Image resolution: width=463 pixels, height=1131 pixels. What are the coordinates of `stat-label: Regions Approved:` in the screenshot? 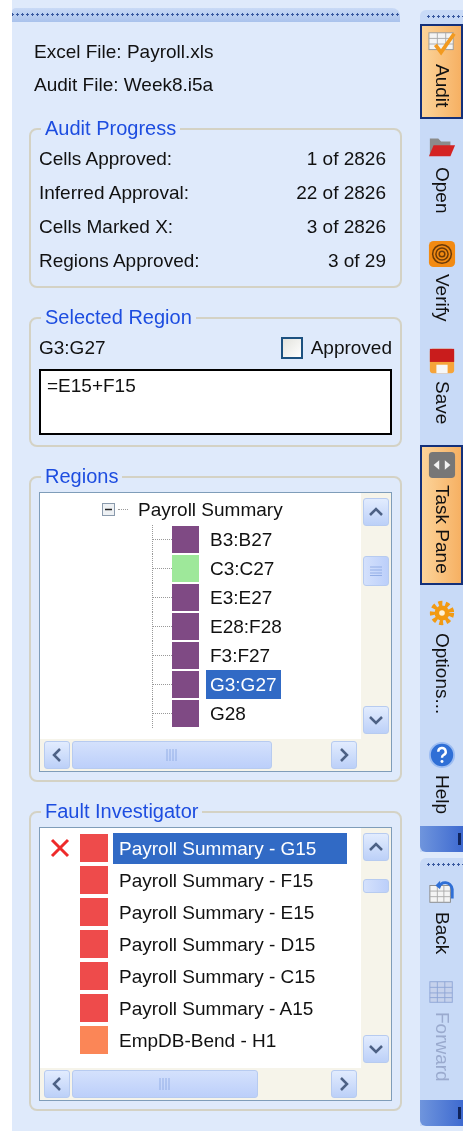 It's located at (119, 261).